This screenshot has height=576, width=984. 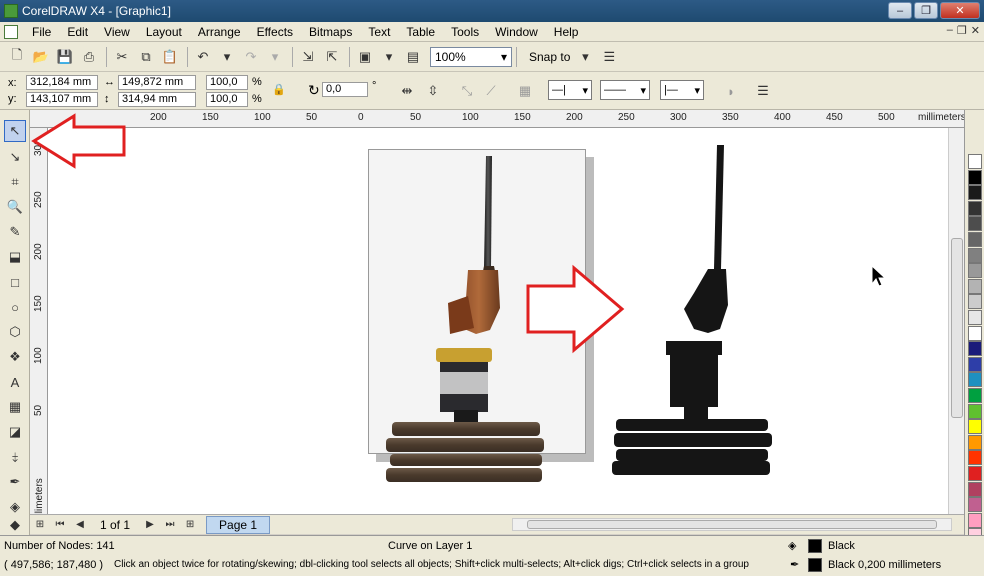 What do you see at coordinates (15, 524) in the screenshot?
I see `interactive-fill-tool-icon: ◆` at bounding box center [15, 524].